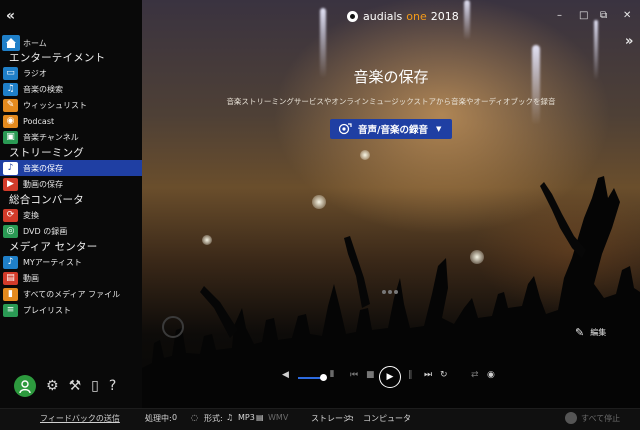 This screenshot has width=640, height=430. Describe the element at coordinates (310, 378) in the screenshot. I see `volume-slider` at that location.